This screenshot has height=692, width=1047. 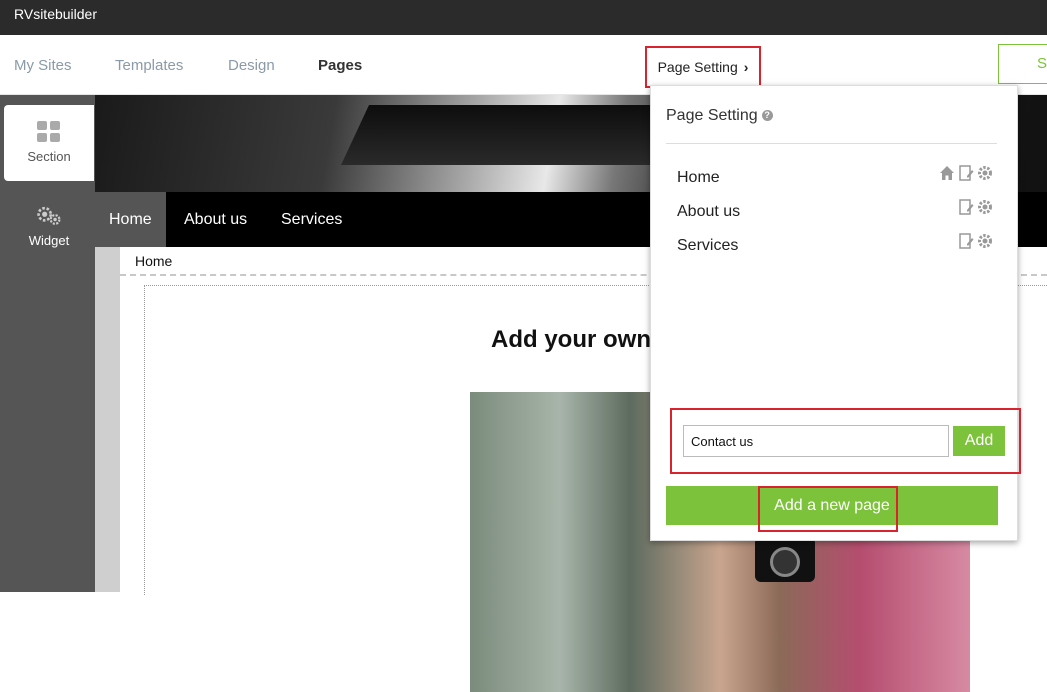 I want to click on page-row-home: Home, so click(x=837, y=178).